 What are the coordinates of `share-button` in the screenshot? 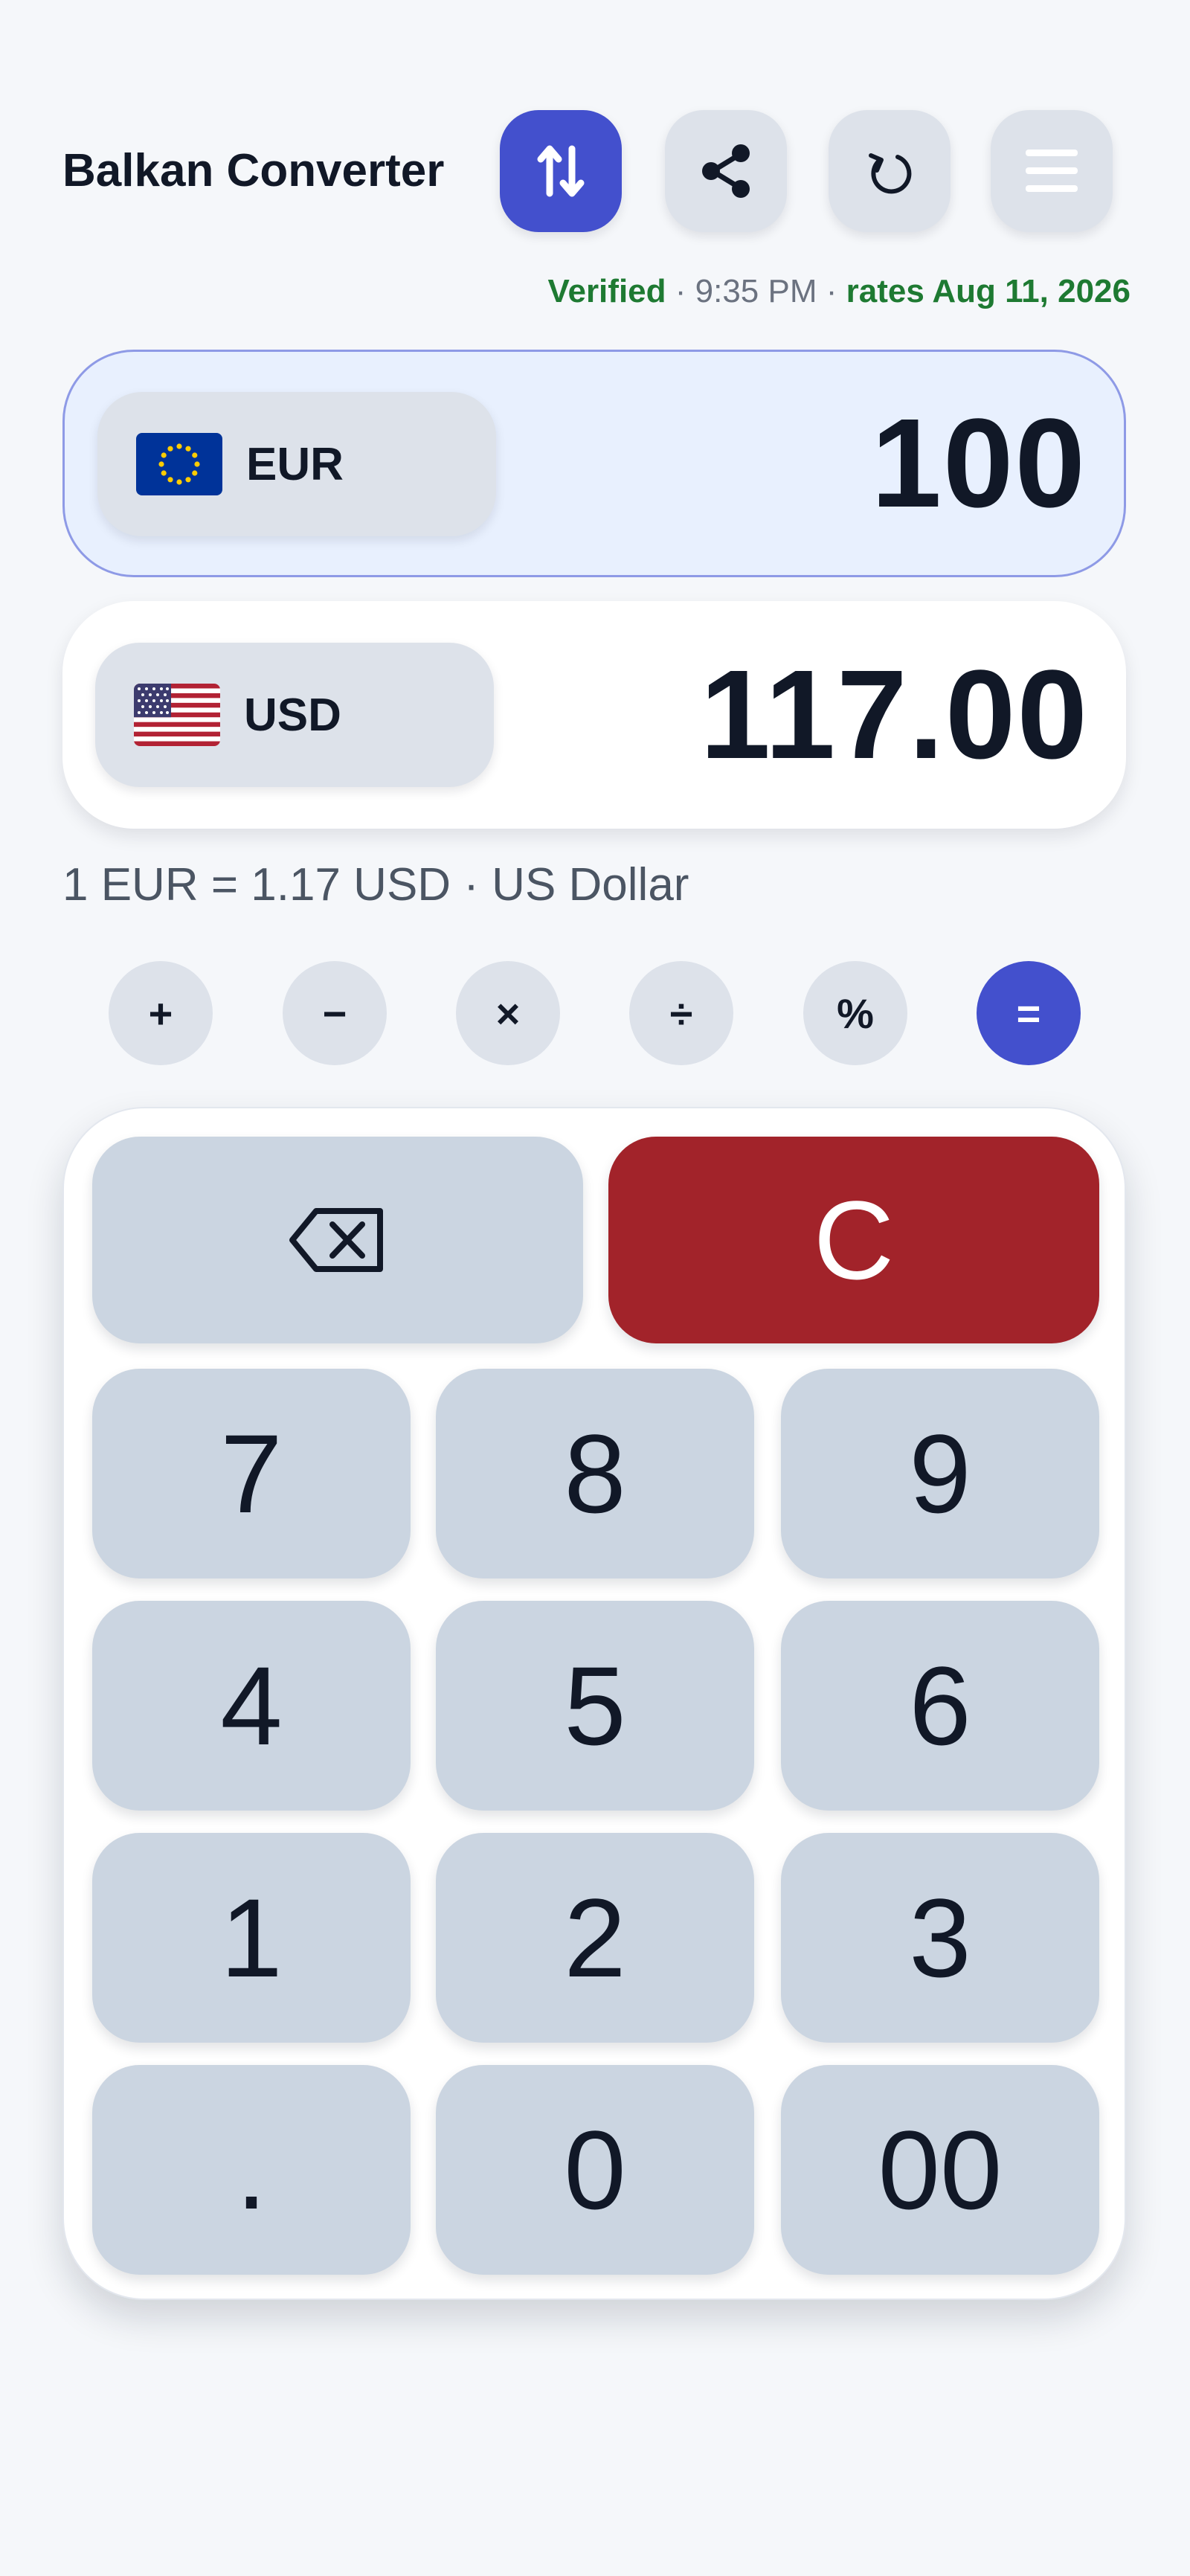 It's located at (726, 171).